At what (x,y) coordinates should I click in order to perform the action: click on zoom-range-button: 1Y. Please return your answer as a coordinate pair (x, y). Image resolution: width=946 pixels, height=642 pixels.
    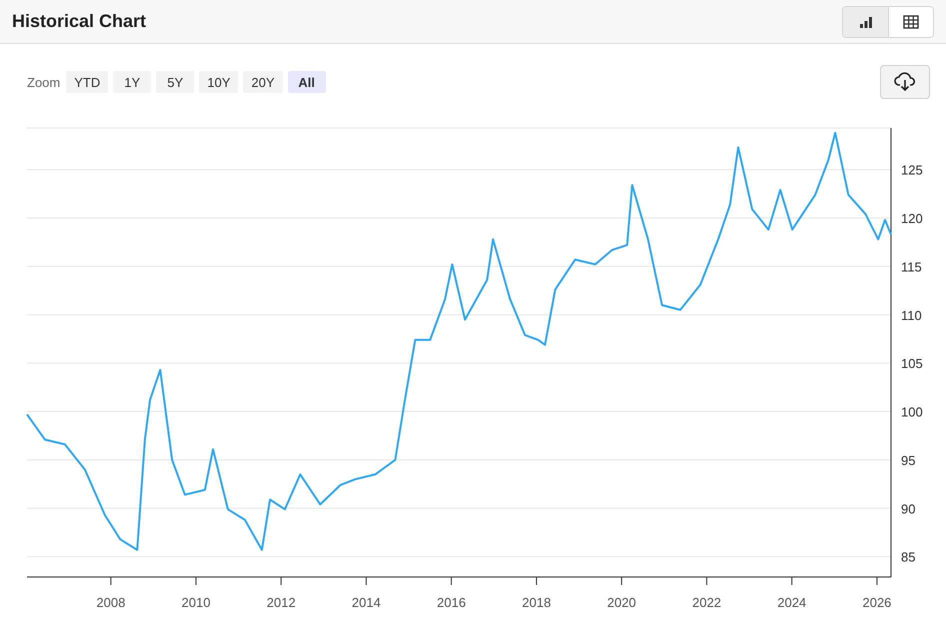
    Looking at the image, I should click on (132, 82).